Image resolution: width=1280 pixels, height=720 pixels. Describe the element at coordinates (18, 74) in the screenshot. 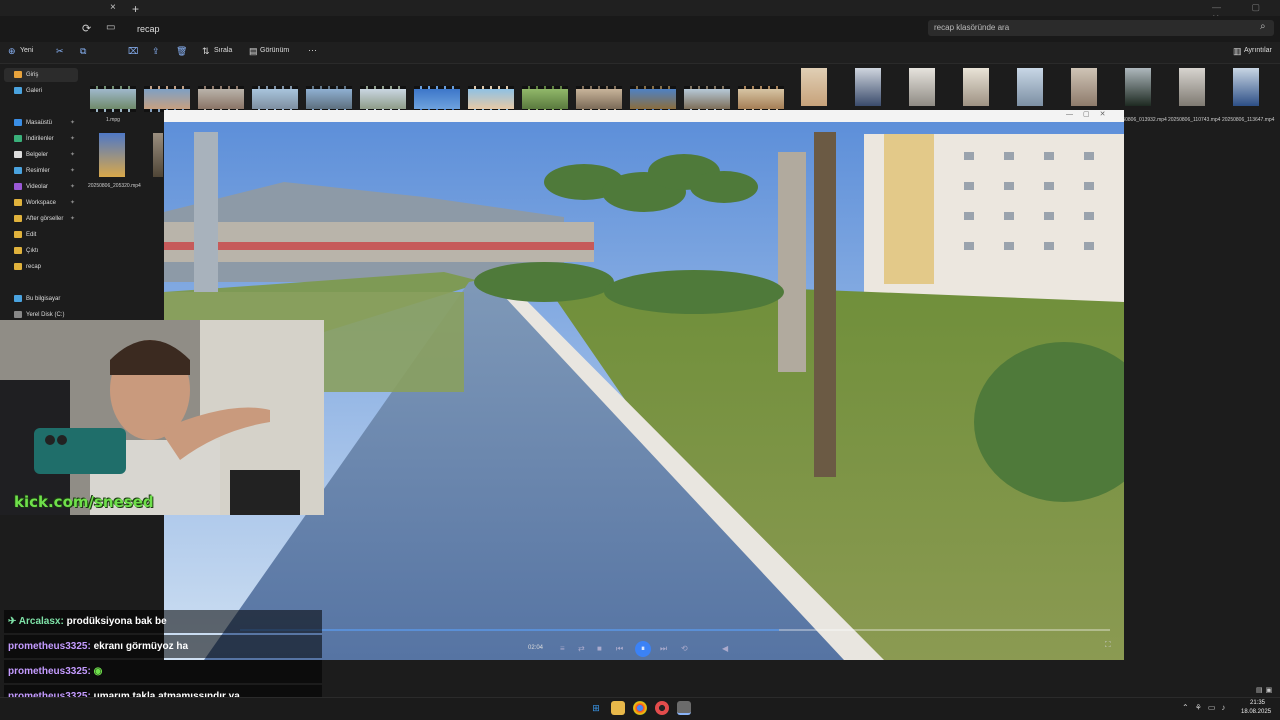

I see `home-icon` at that location.